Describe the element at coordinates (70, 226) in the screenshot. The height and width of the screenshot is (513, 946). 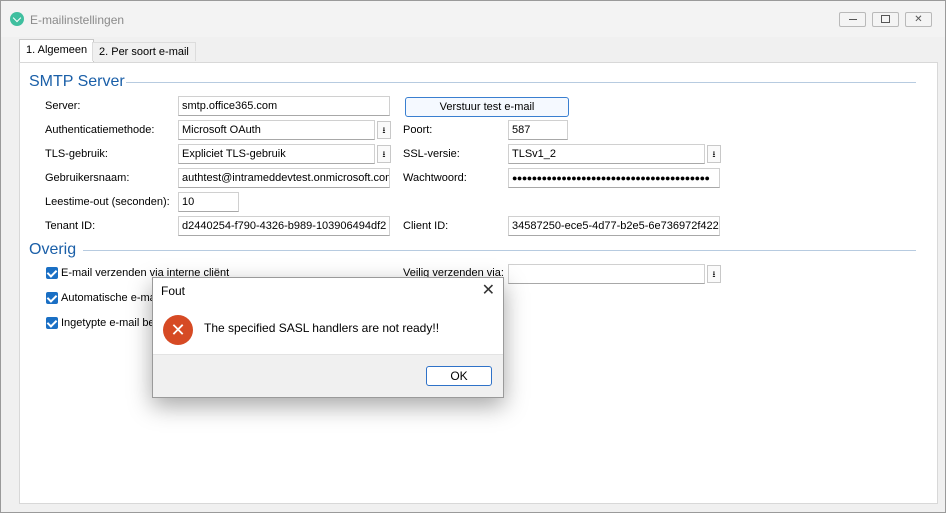
I see `tenant-id-label: Tenant ID:` at that location.